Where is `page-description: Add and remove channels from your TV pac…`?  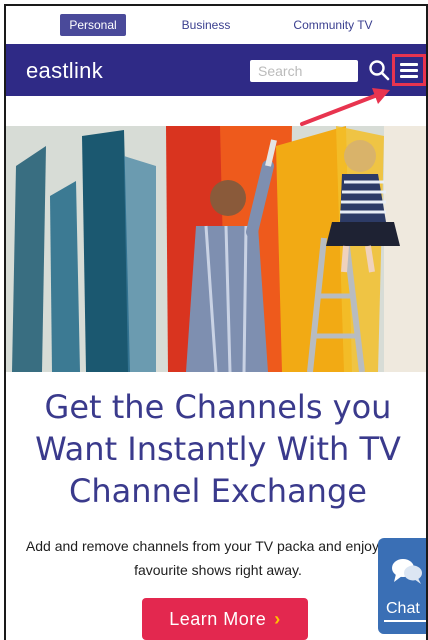 page-description: Add and remove channels from your TV pac… is located at coordinates (218, 558).